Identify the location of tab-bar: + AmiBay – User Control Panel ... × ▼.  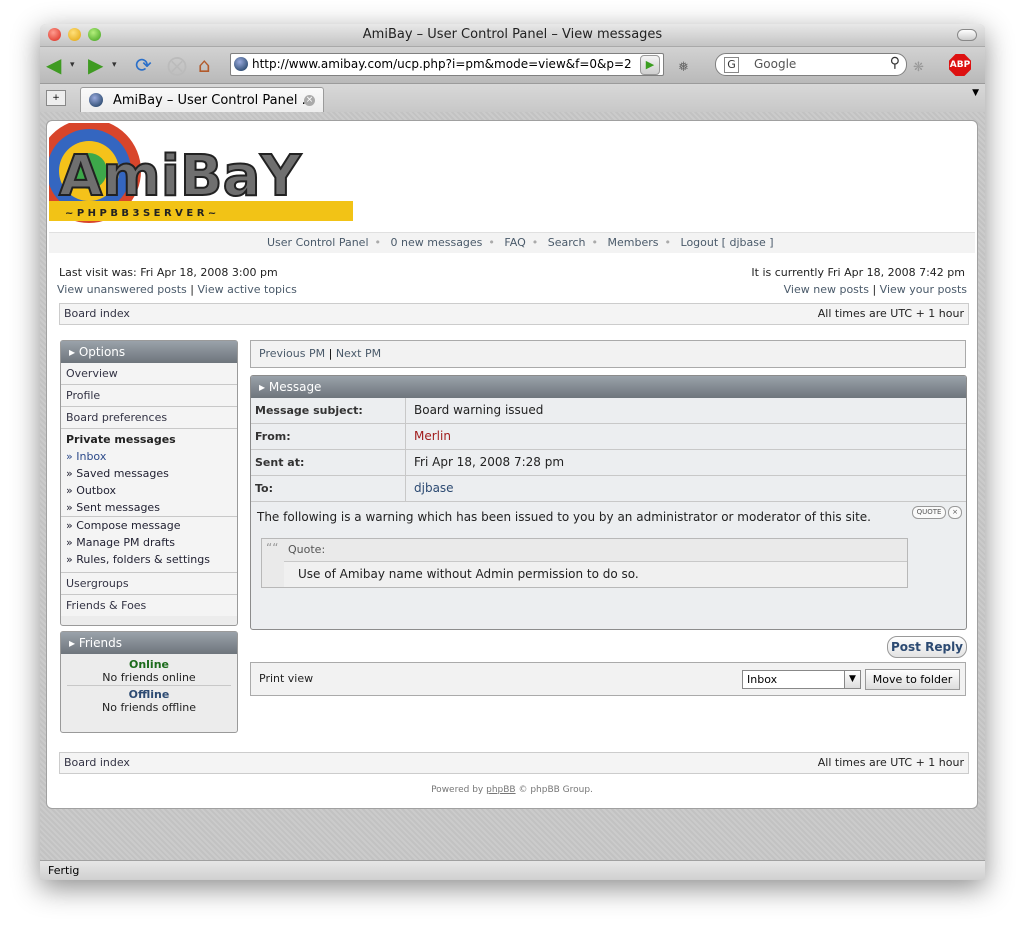
(512, 98).